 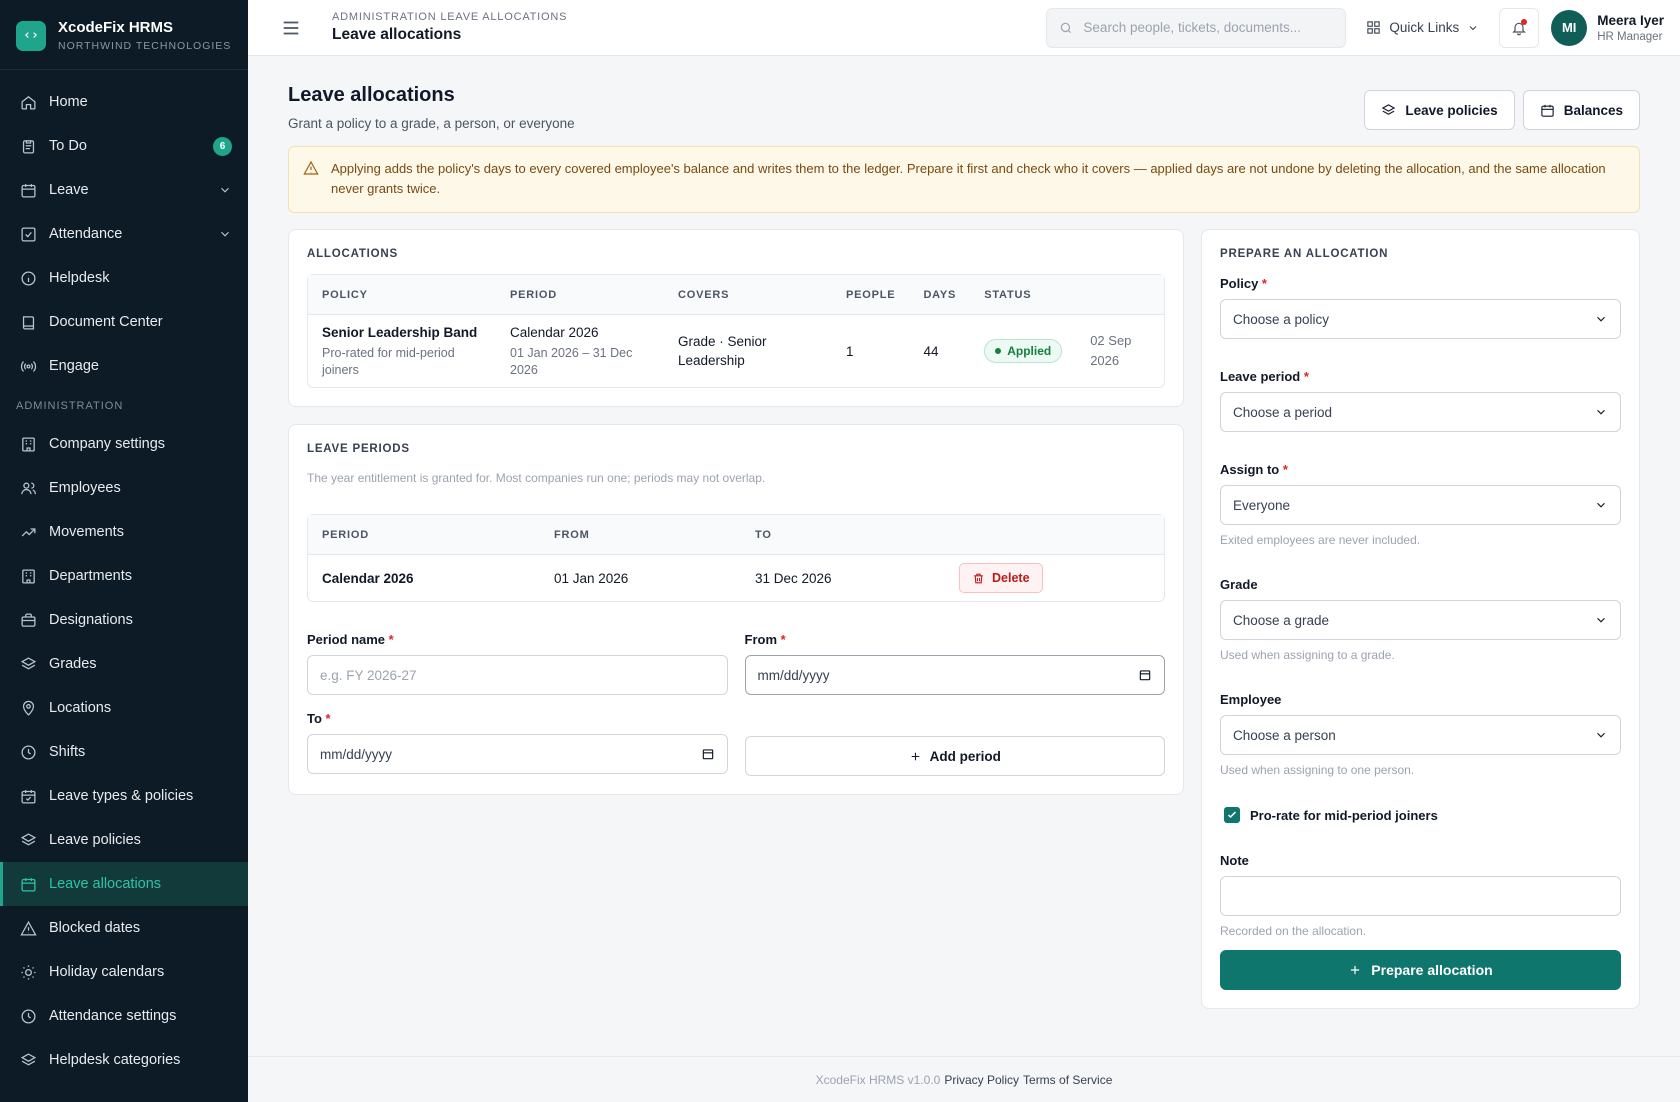 I want to click on note-input, so click(x=1420, y=896).